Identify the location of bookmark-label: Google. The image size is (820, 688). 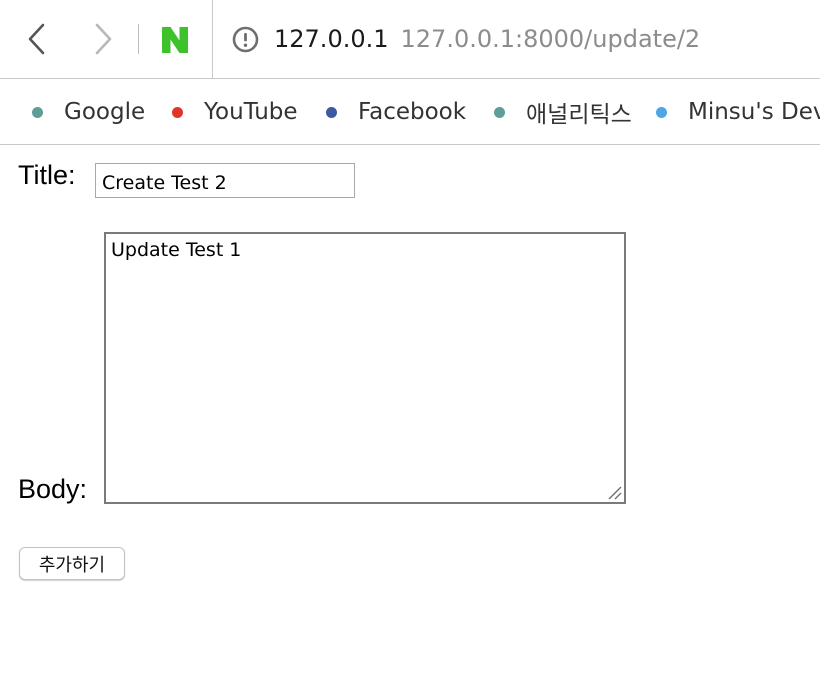
(105, 112).